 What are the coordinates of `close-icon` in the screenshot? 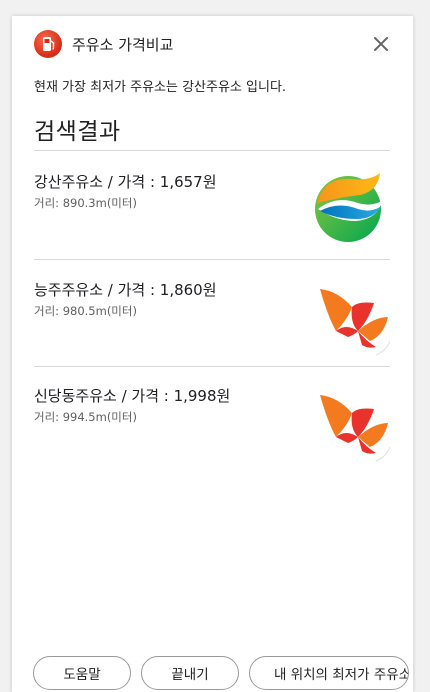 It's located at (381, 44).